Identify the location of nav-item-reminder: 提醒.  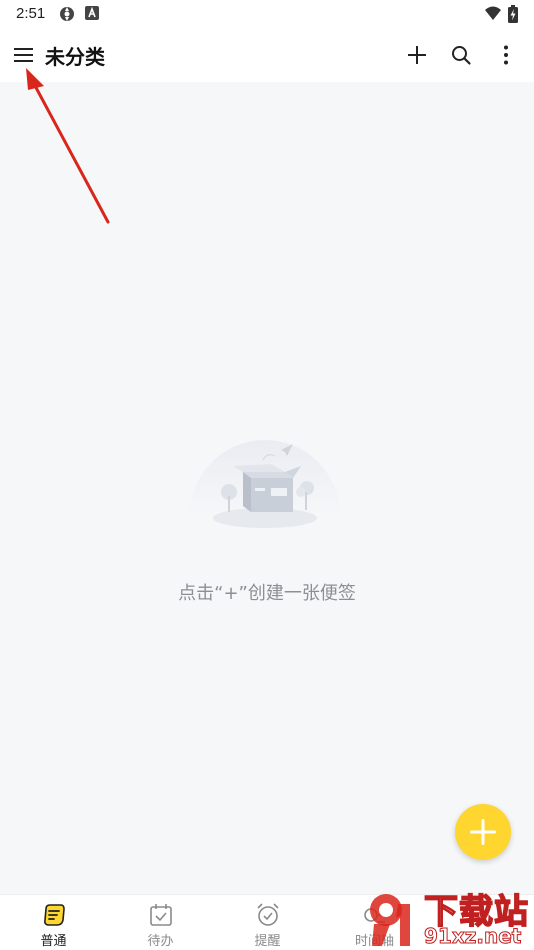
(267, 922).